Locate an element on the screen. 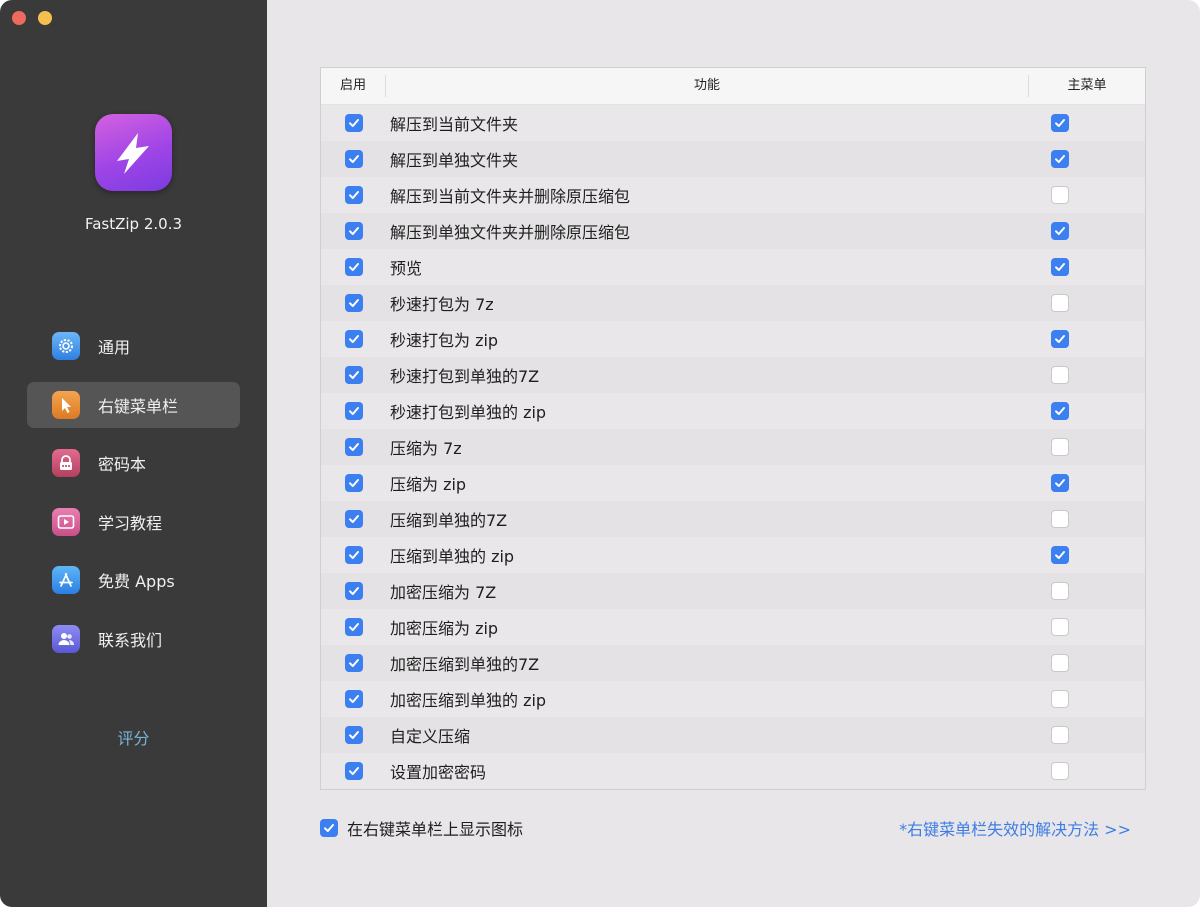  function-label: 解压到单独文件夹并删除原压缩包 is located at coordinates (510, 232).